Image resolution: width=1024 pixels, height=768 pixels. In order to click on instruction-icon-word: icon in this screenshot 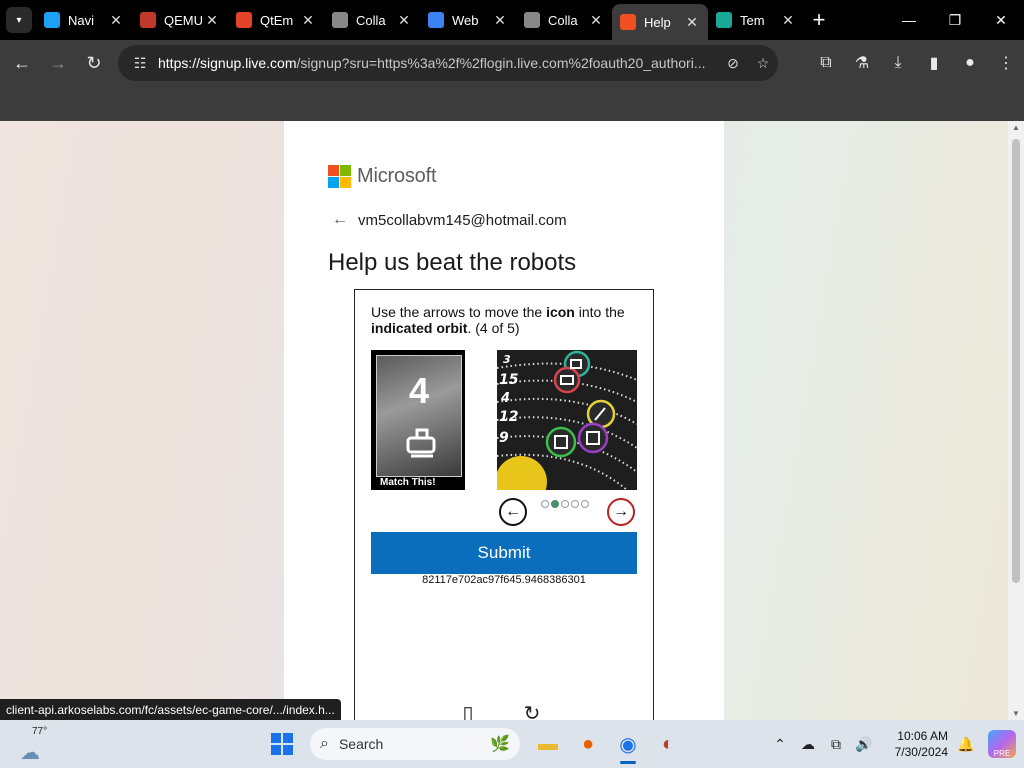, I will do `click(560, 312)`.